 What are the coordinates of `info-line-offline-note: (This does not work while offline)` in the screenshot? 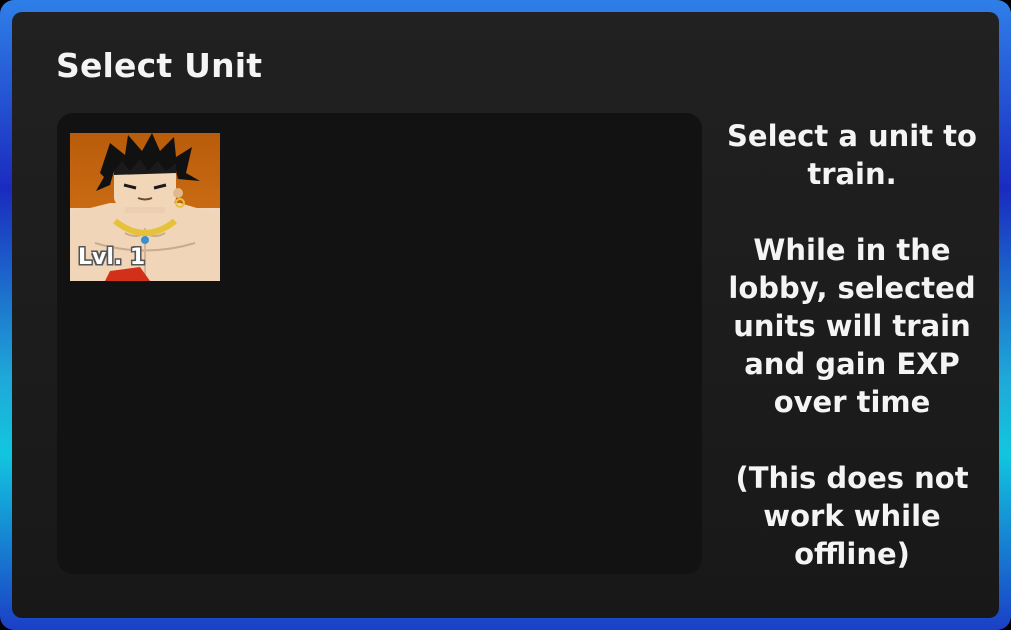 It's located at (852, 516).